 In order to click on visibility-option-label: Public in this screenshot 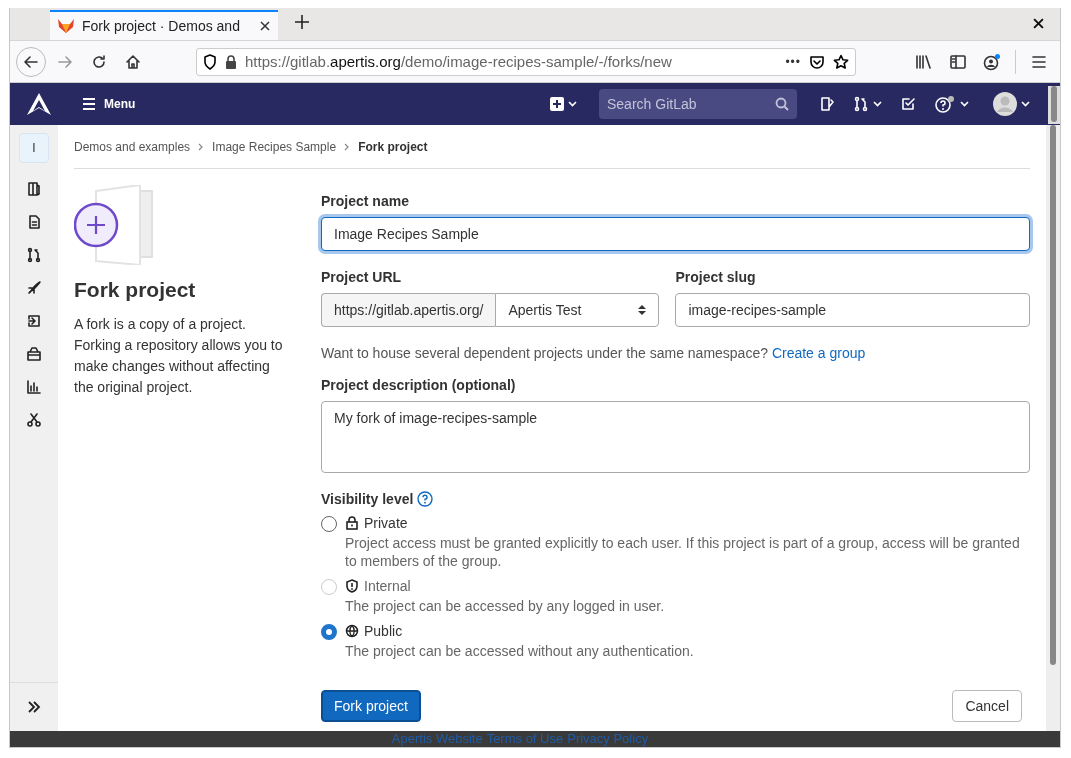, I will do `click(383, 631)`.